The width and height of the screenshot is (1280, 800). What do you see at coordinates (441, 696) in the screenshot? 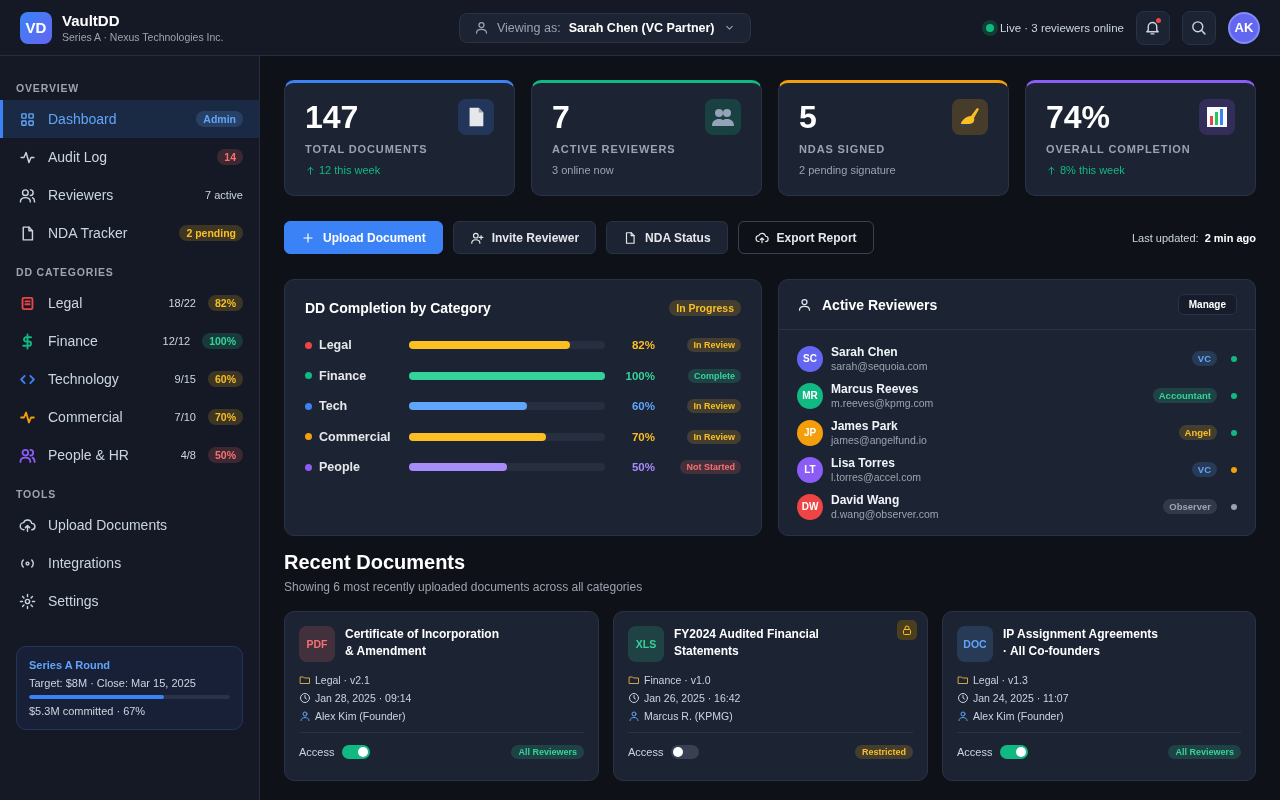
I see `document-card: PDF Certificate of Incorporation & Amendment Legal · v2.1 Jan 28, 2025 · 09:14 Alex Kim (Founder) Access All Reviewers` at bounding box center [441, 696].